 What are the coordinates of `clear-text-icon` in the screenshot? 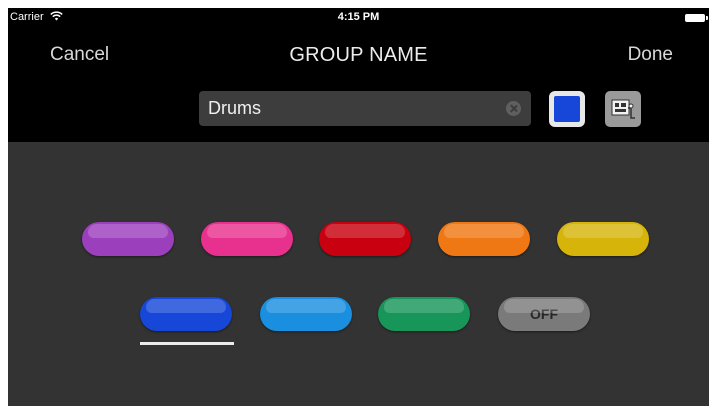 It's located at (513, 108).